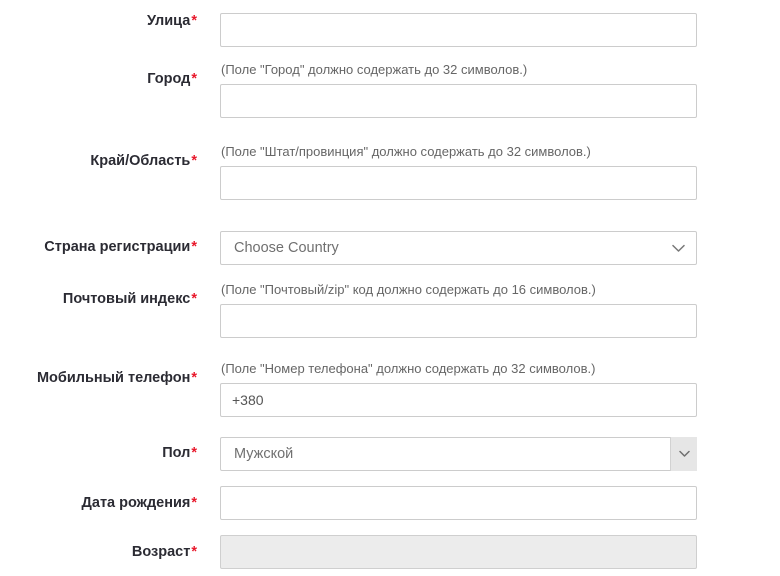 This screenshot has height=576, width=780. I want to click on form-row-country: Страна регистрации* Choose Country, so click(390, 248).